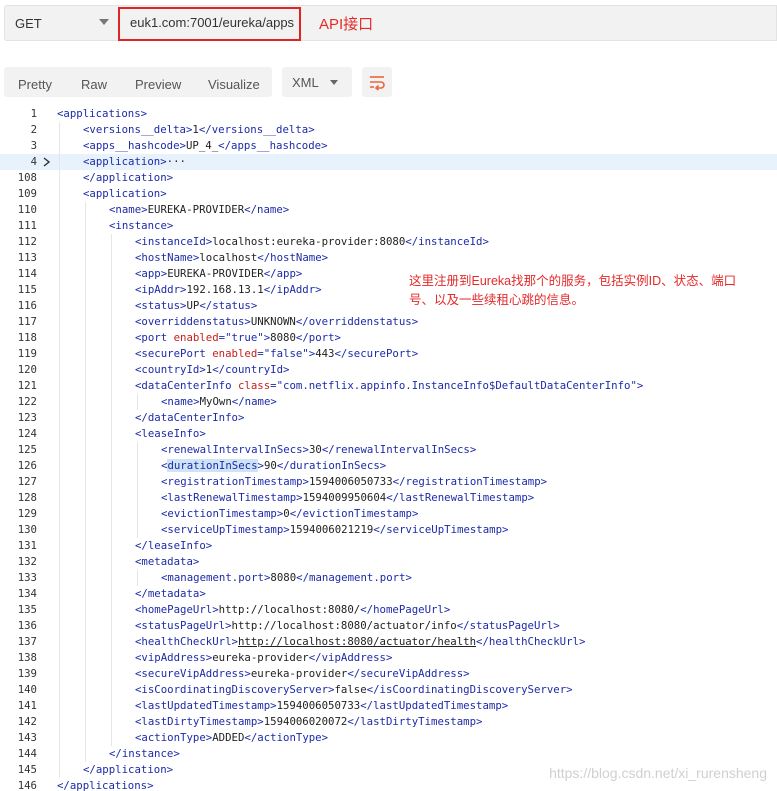 This screenshot has height=791, width=777. I want to click on line-number: 118, so click(27, 337).